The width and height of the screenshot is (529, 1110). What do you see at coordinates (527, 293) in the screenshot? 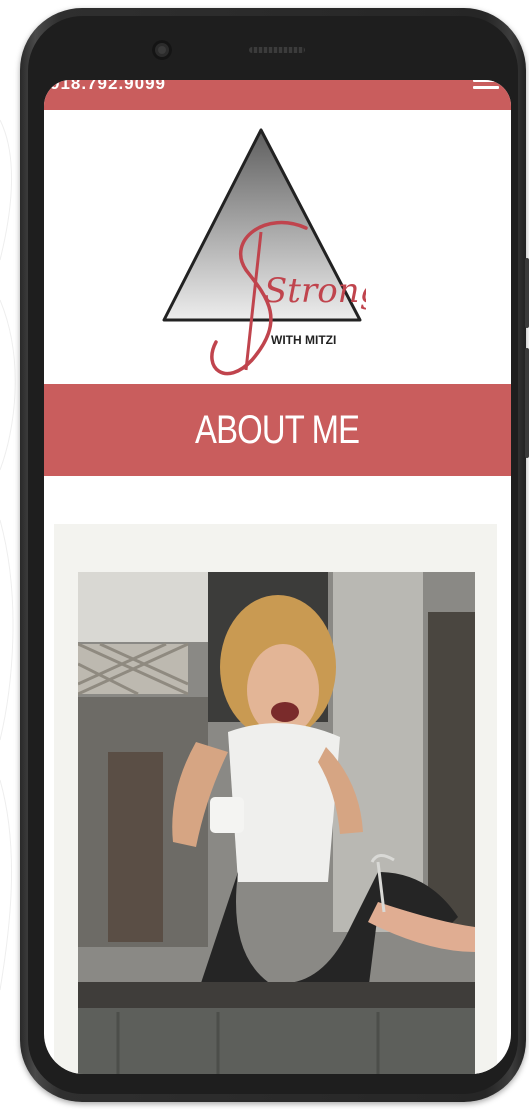
I see `volume-button` at bounding box center [527, 293].